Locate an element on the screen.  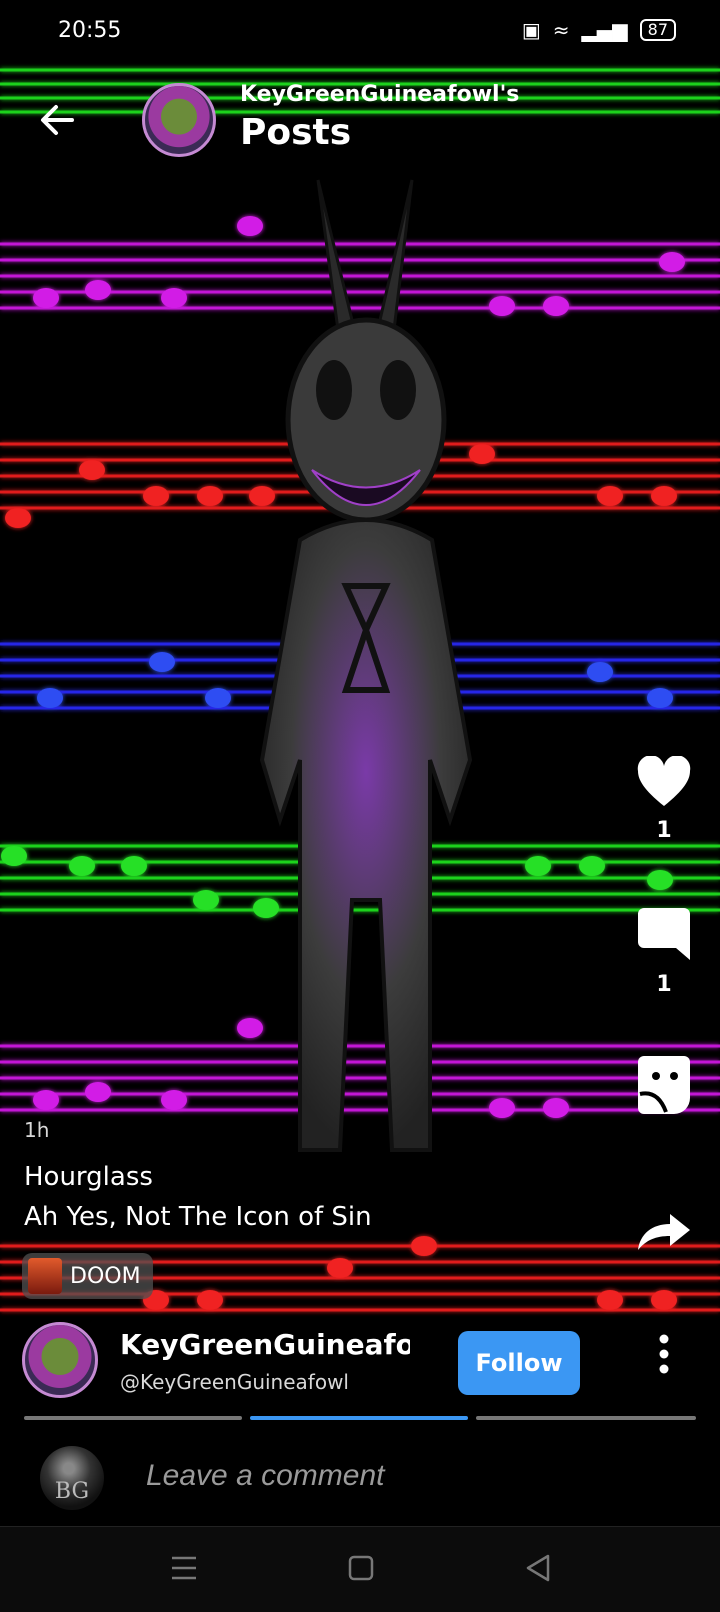
like-action: 1 is located at coordinates (664, 799).